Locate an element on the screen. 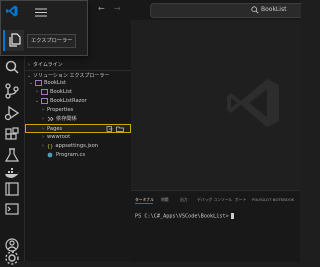 The height and width of the screenshot is (267, 320). terminal-cursor is located at coordinates (232, 216).